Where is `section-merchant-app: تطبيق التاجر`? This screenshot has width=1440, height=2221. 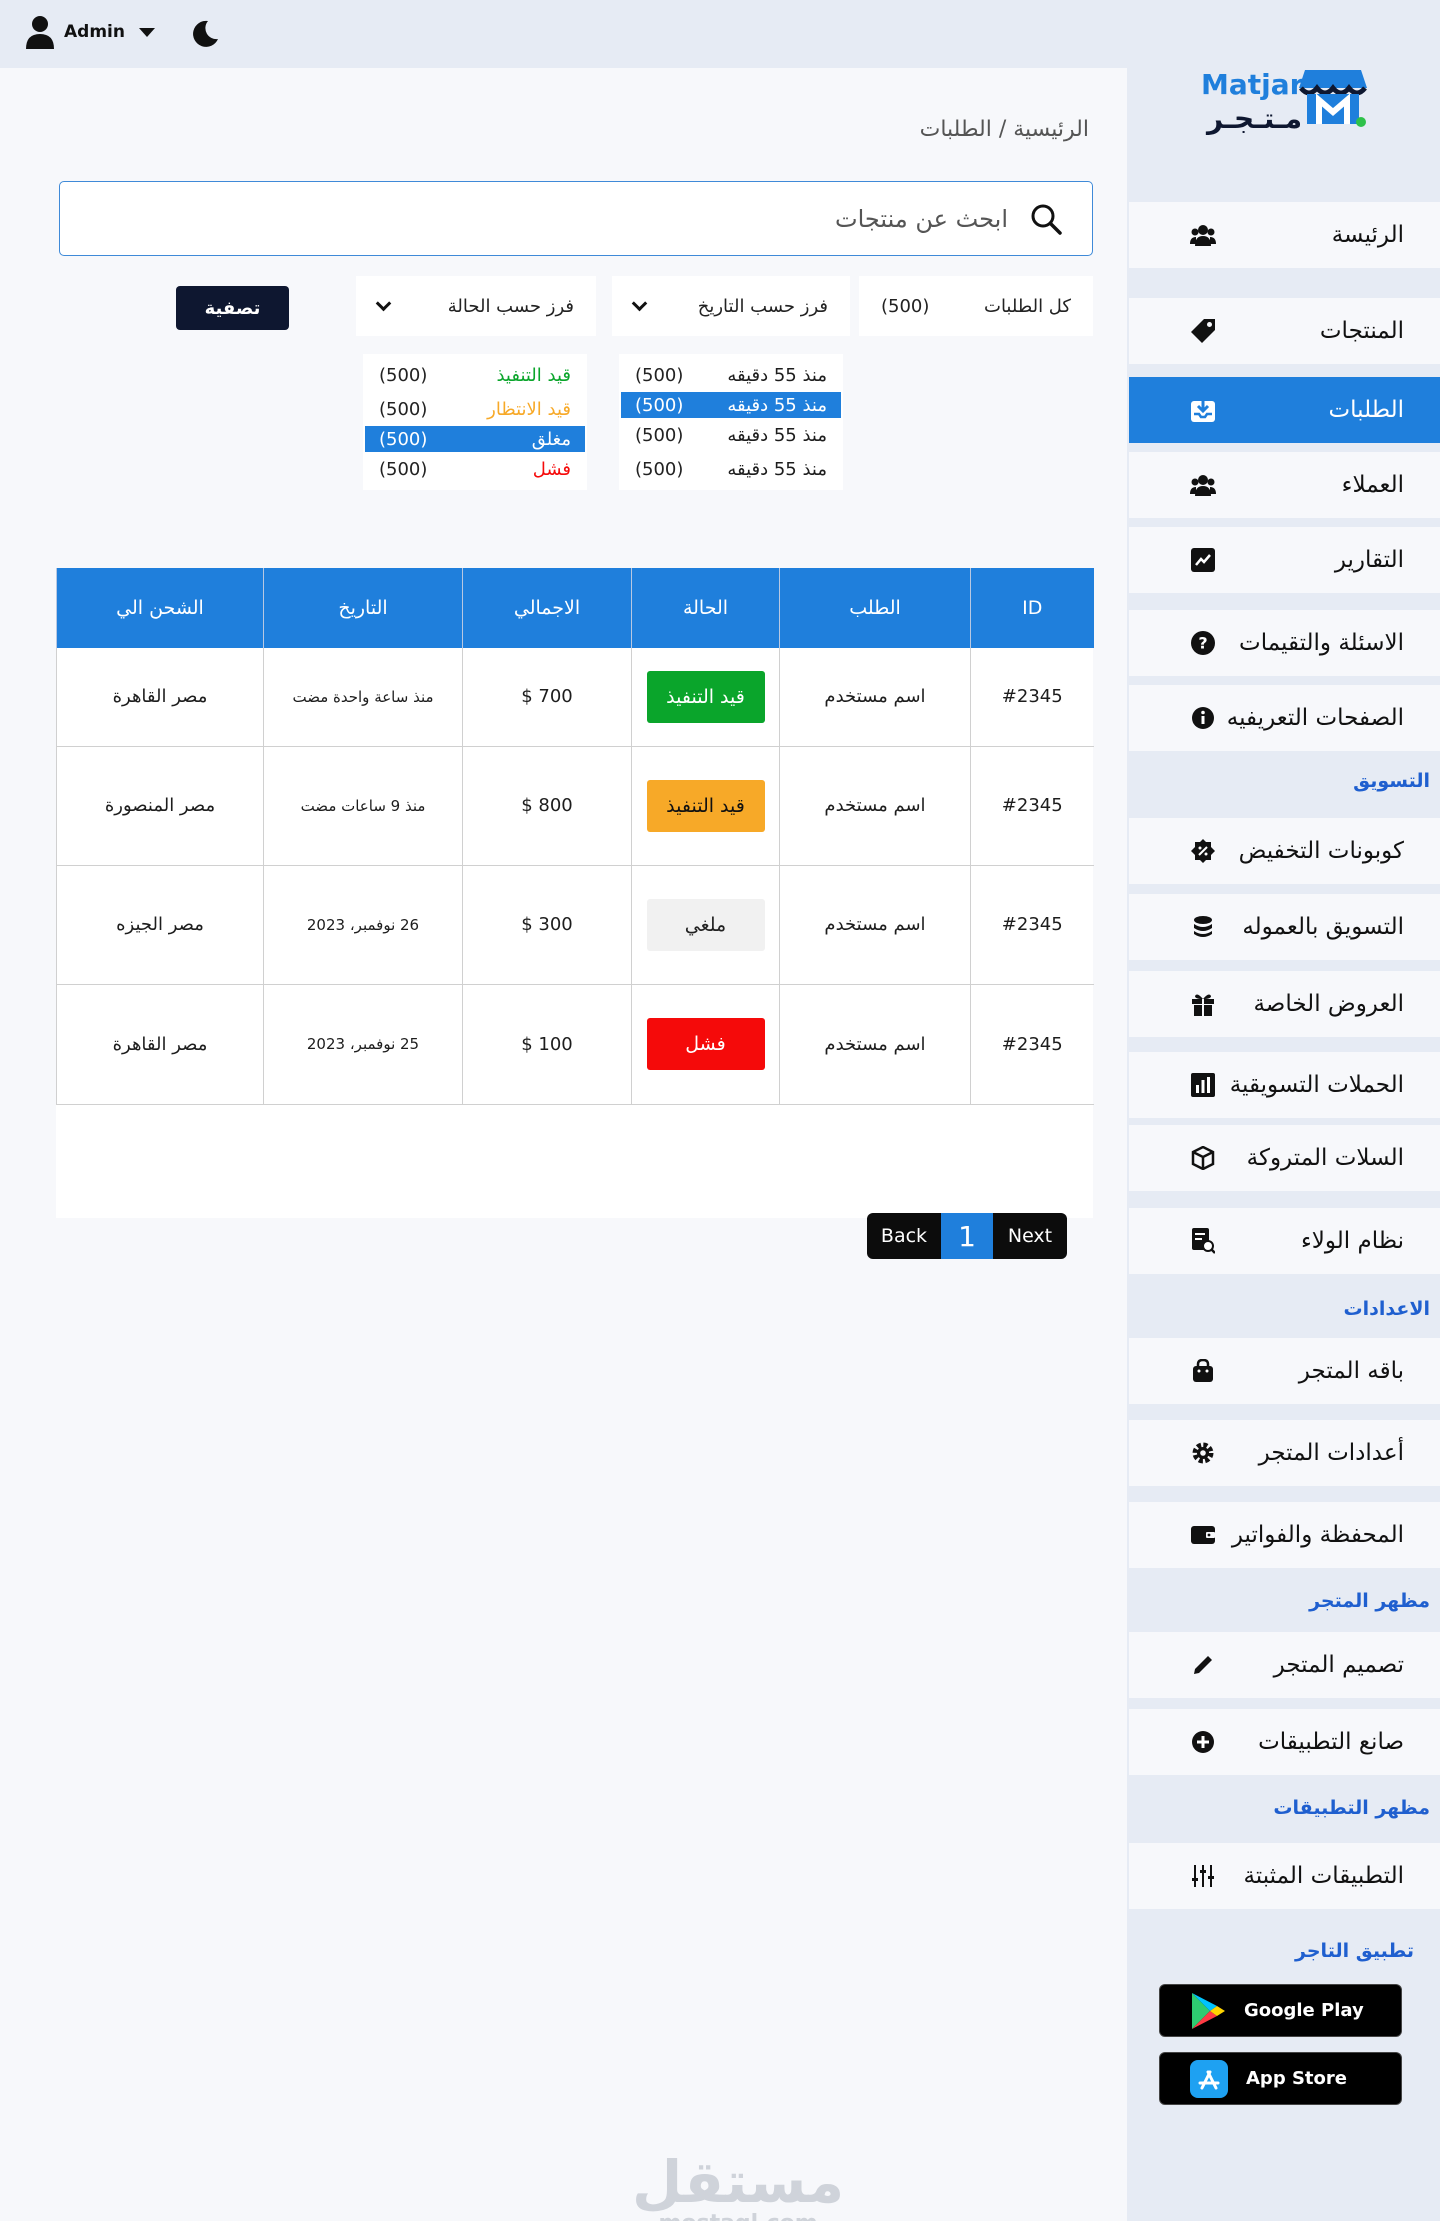
section-merchant-app: تطبيق التاجر is located at coordinates (1354, 1951).